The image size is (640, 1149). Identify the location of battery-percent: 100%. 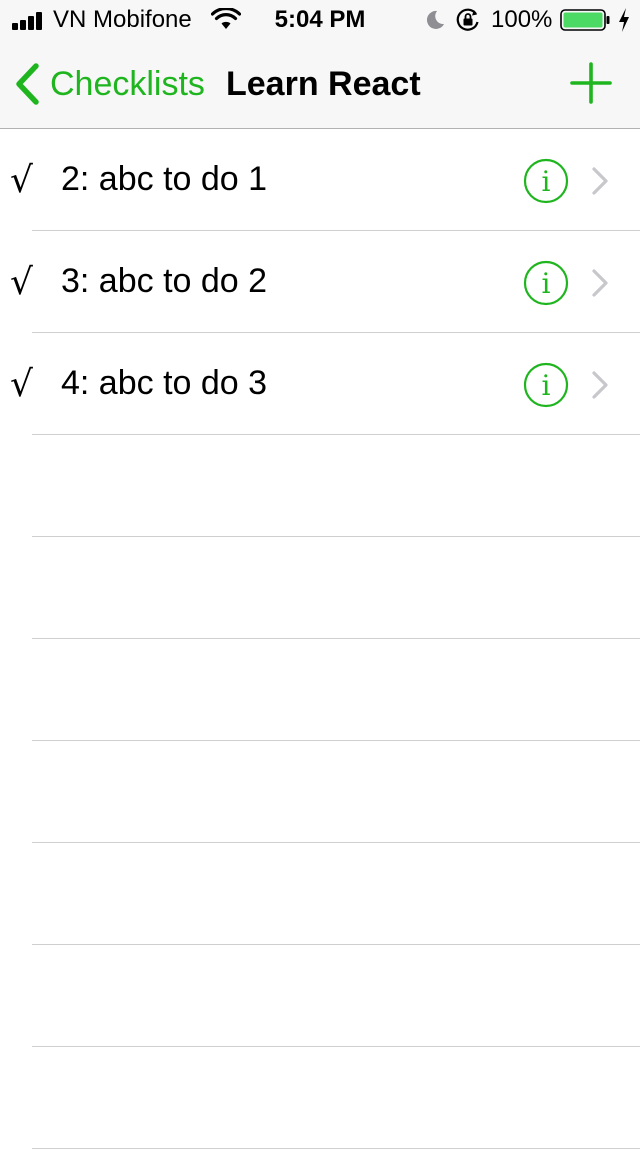
(522, 19).